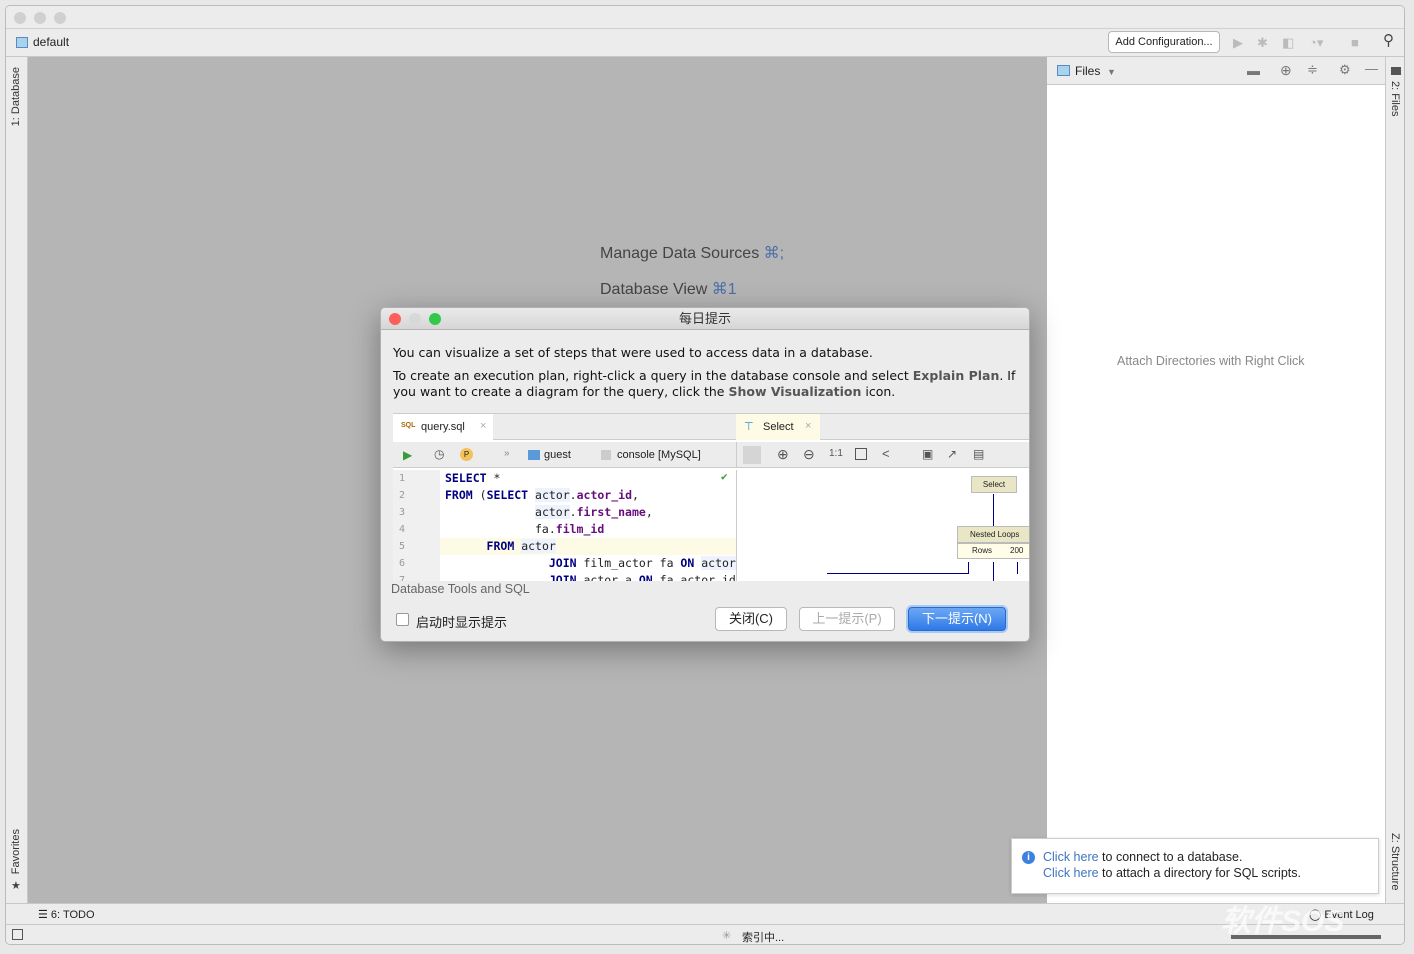  Describe the element at coordinates (1395, 98) in the screenshot. I see `files-tool-tab: 2: Files` at that location.